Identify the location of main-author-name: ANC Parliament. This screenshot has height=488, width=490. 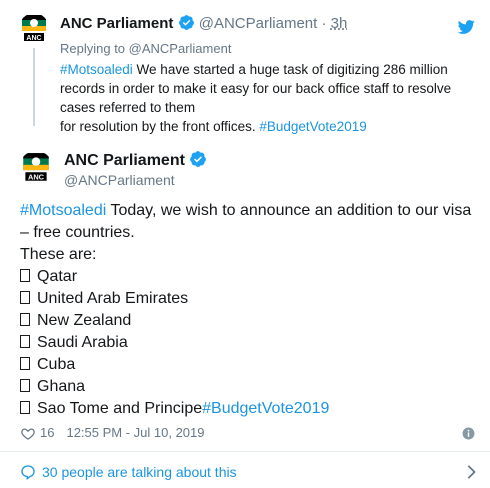
(124, 160).